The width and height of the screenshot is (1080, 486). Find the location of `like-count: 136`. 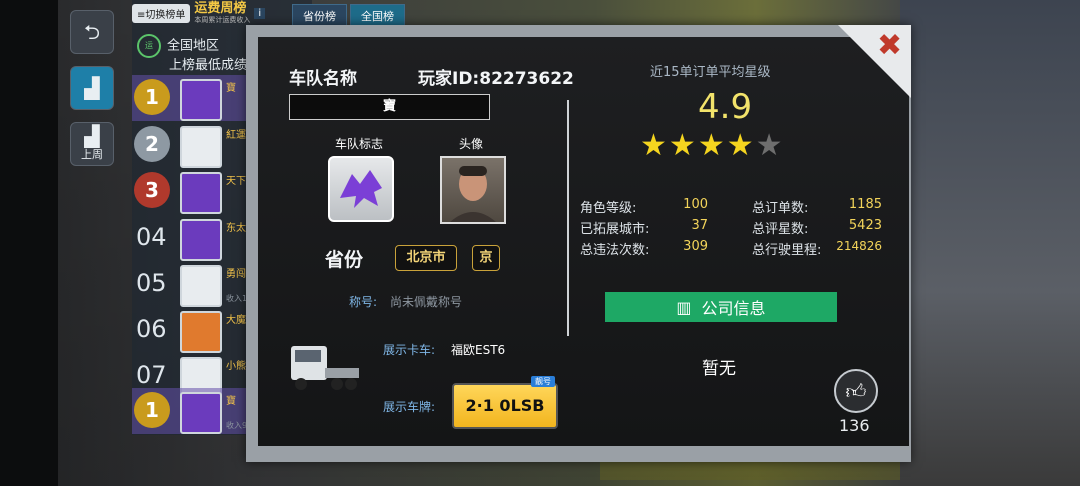

like-count: 136 is located at coordinates (854, 425).